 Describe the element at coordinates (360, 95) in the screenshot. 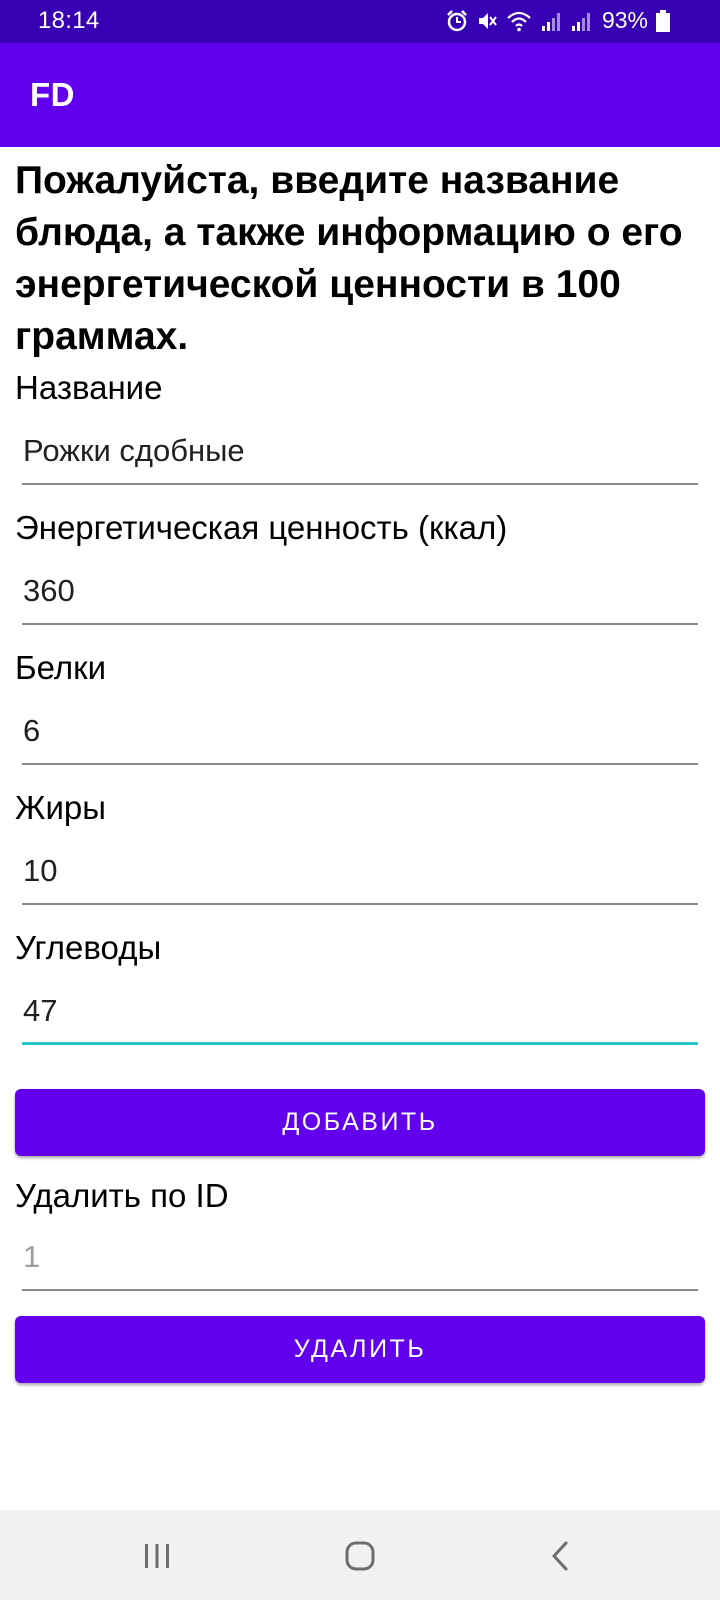

I see `app-bar: FD` at that location.